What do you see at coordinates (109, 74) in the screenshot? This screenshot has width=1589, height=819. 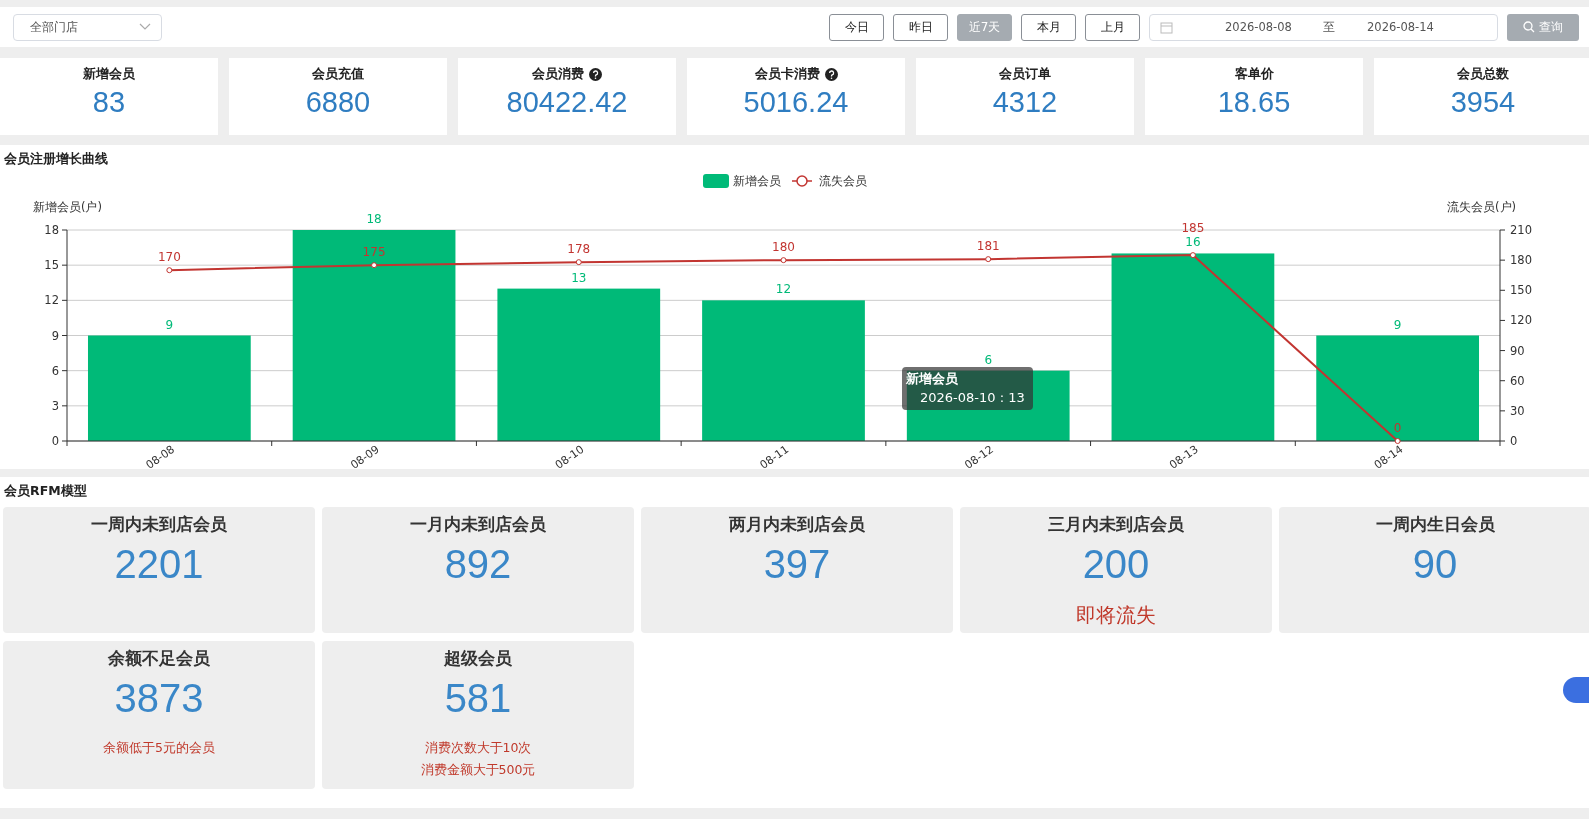 I see `kpi-label: 新增会员` at bounding box center [109, 74].